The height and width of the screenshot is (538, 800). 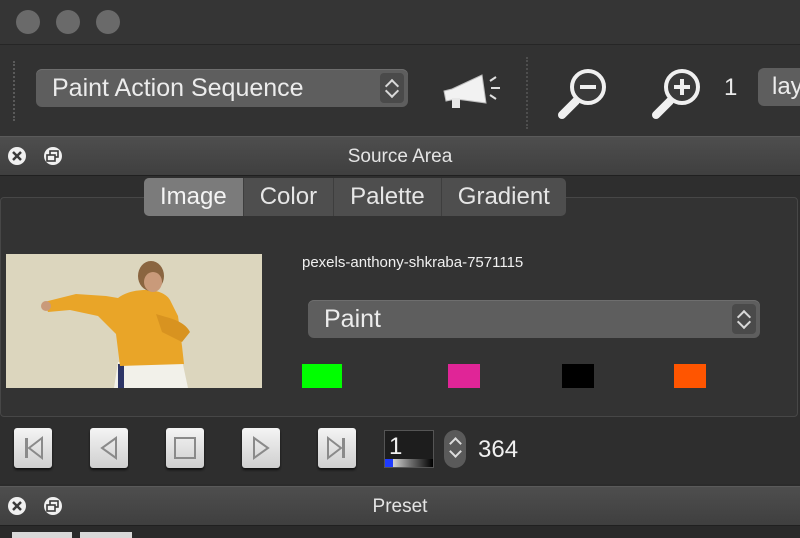 I want to click on window-titlebar, so click(x=400, y=22).